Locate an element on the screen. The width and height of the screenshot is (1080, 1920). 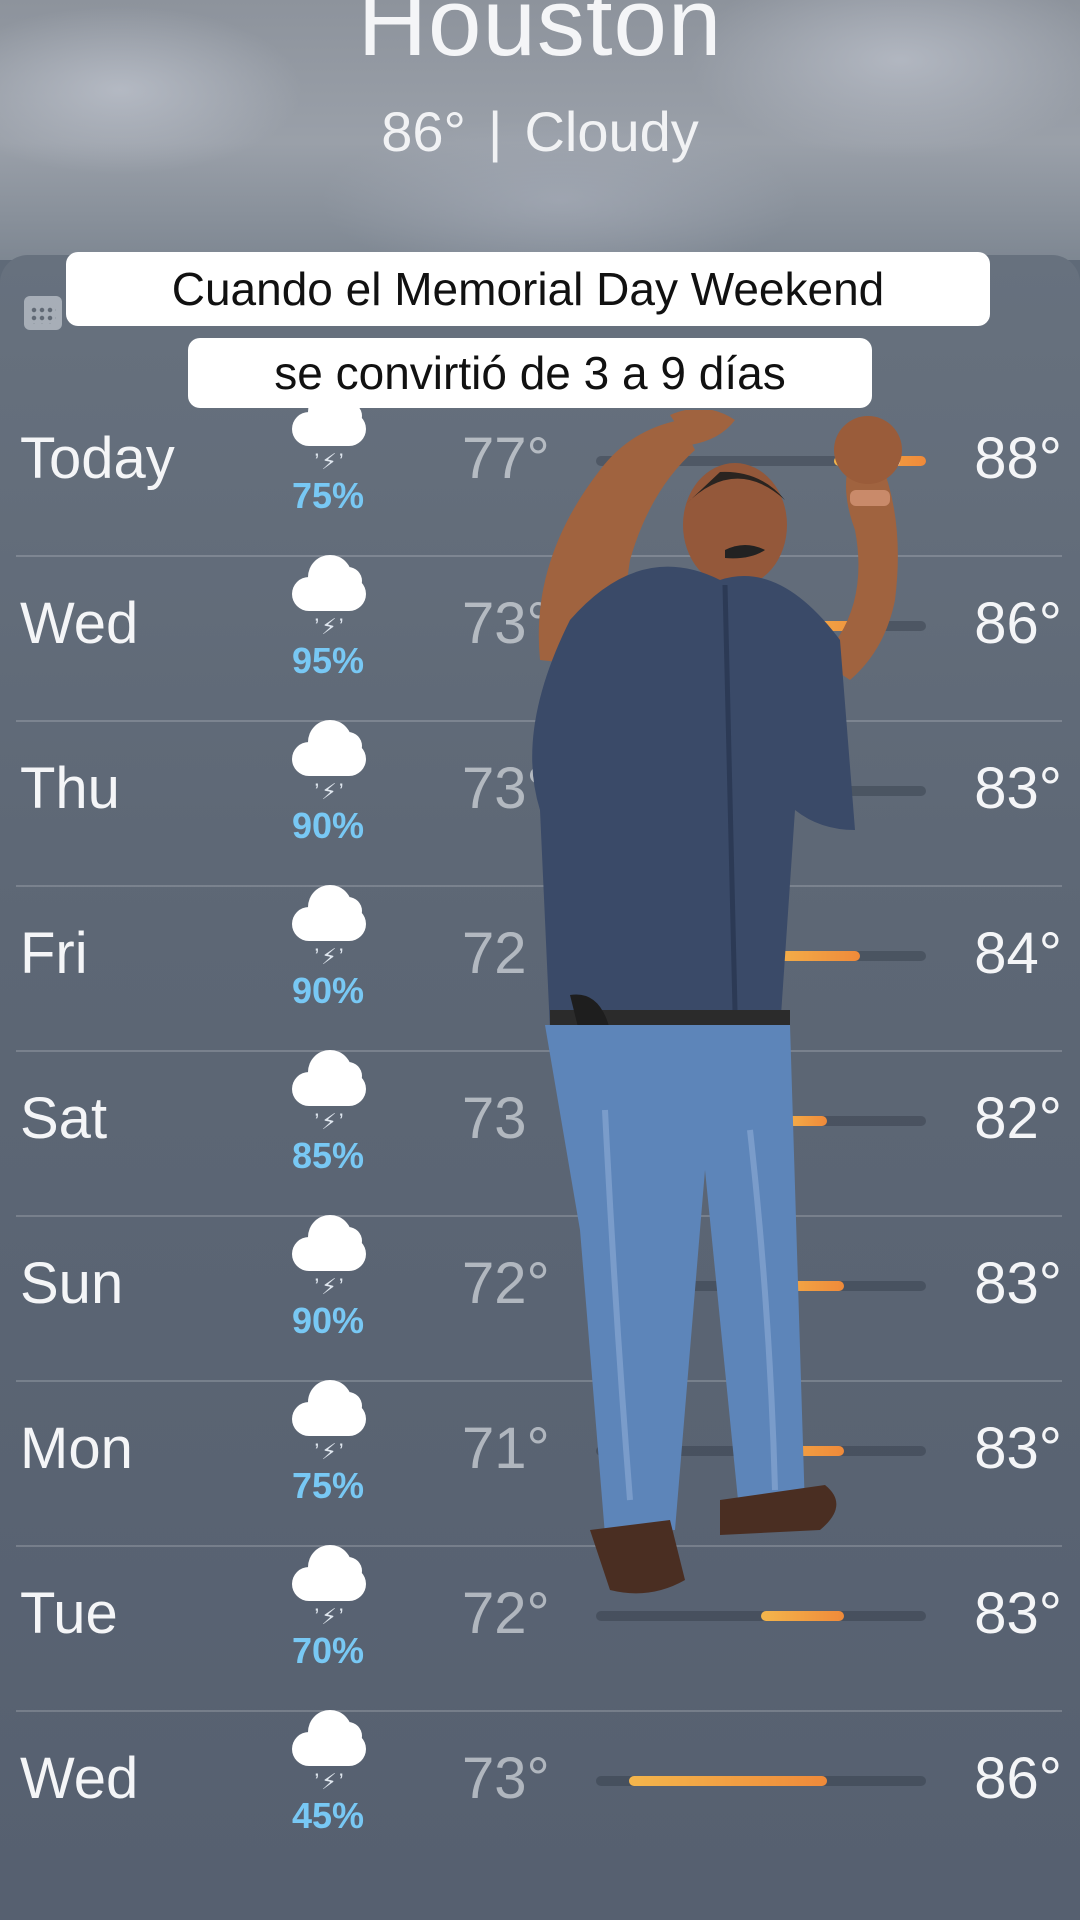
current-temperature: 86° is located at coordinates (423, 131).